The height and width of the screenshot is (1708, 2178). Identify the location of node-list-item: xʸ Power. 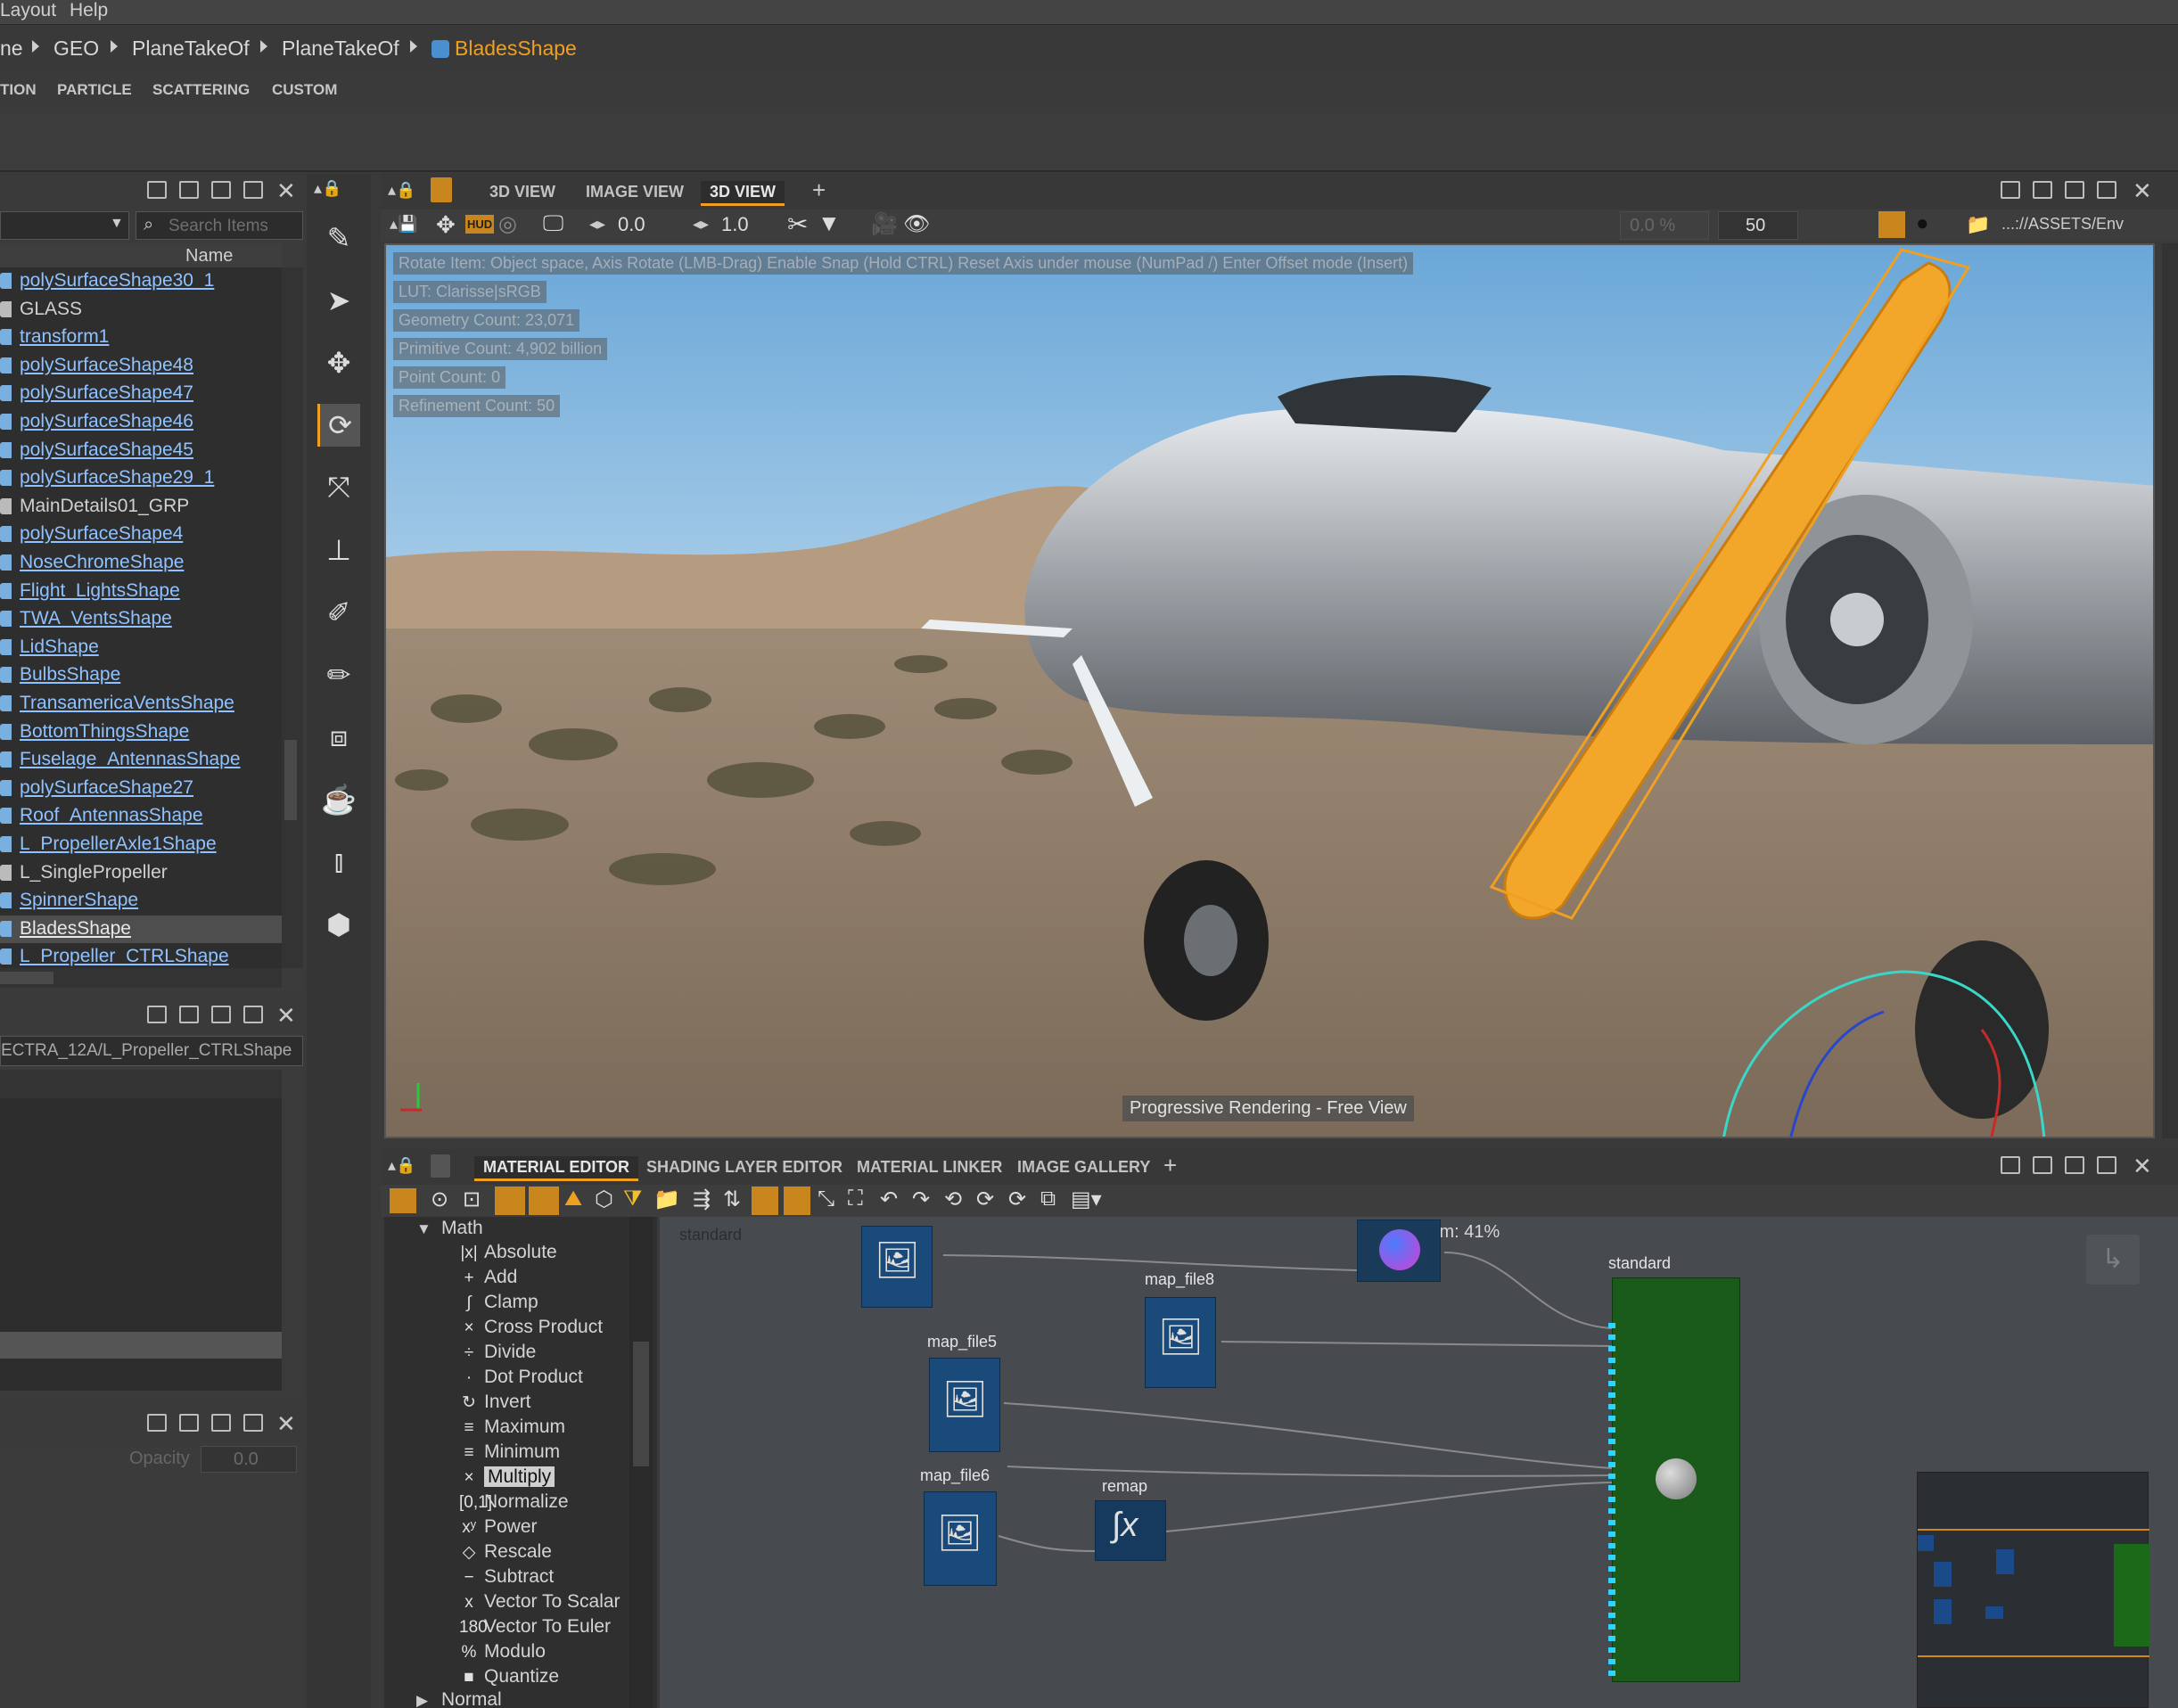
(498, 1528).